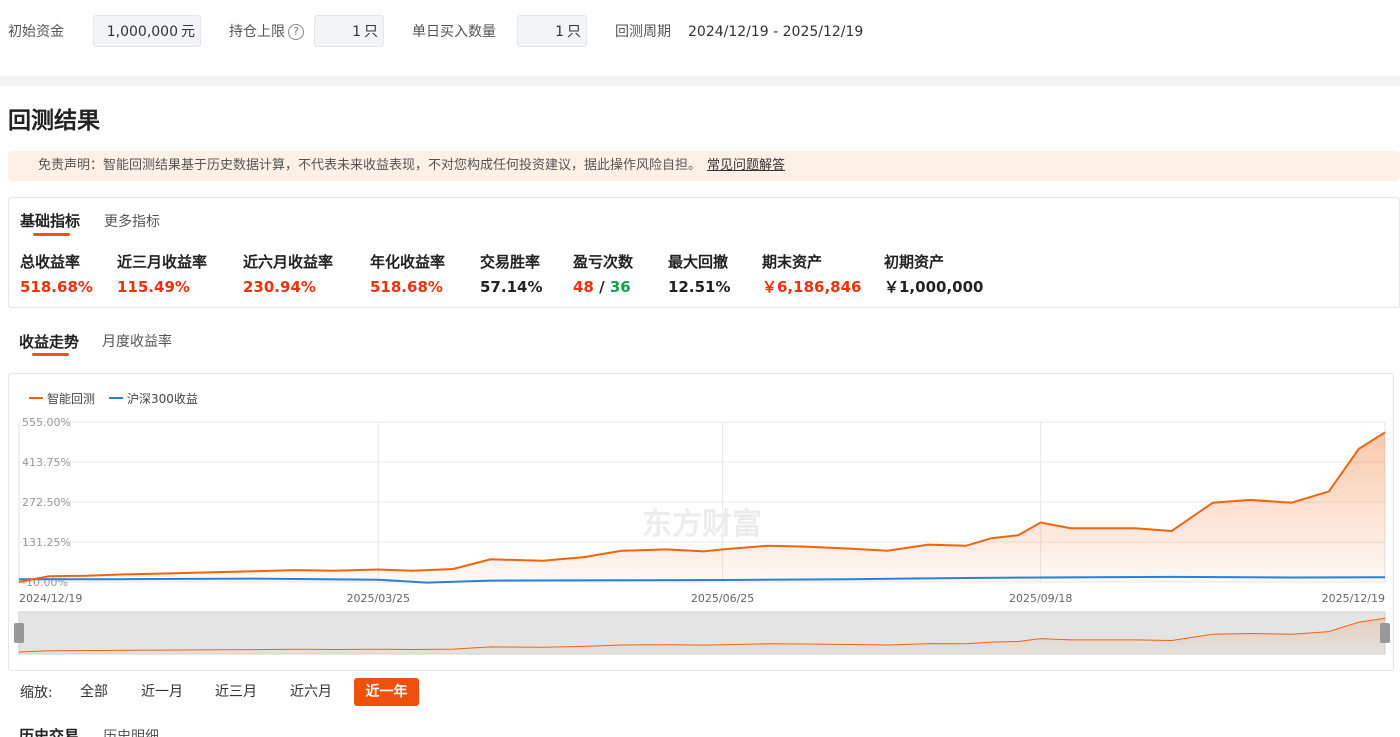  I want to click on position-limit-unit: 只, so click(371, 32).